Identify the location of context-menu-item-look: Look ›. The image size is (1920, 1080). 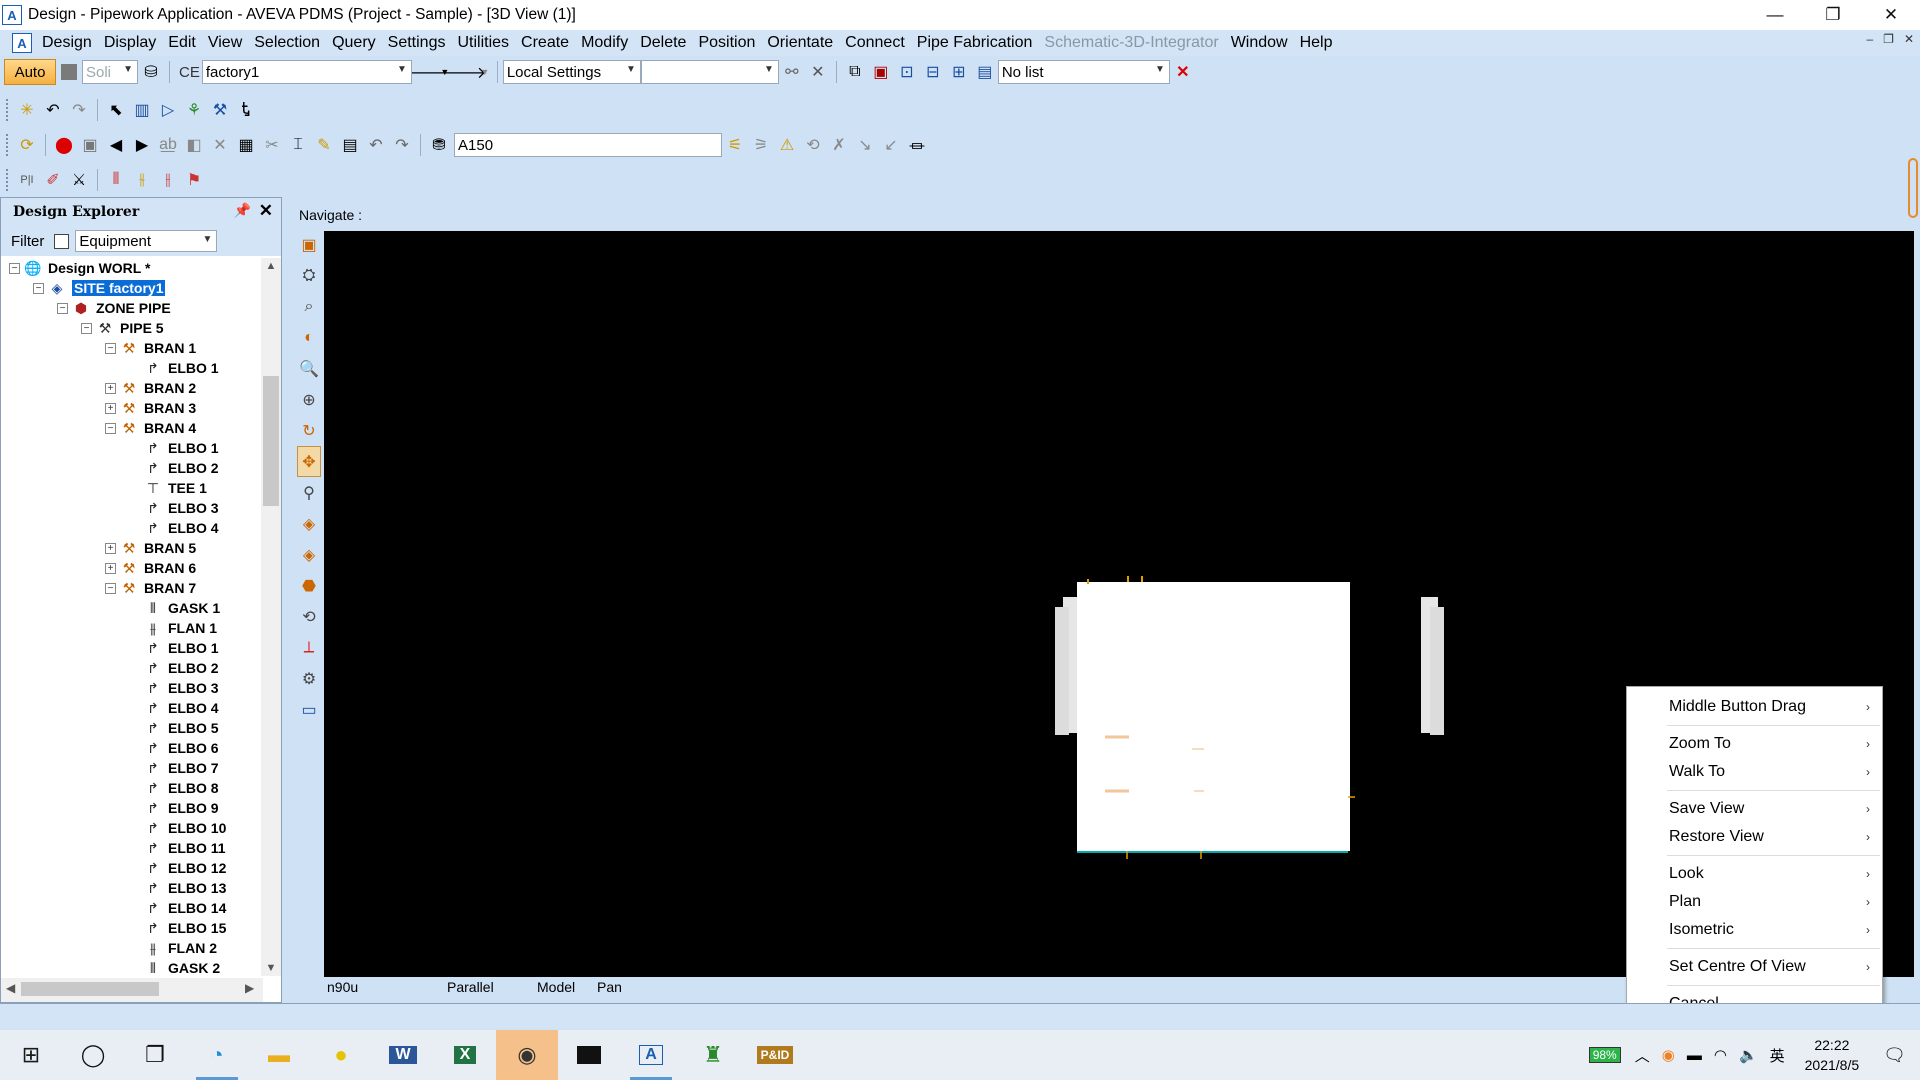
(1754, 874).